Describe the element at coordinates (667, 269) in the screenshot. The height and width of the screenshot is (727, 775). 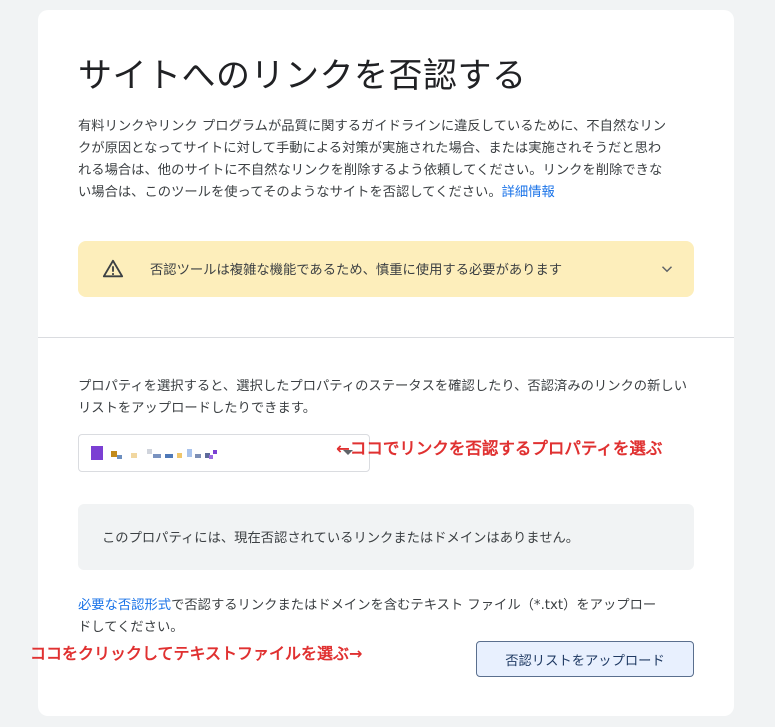
I see `chevron-down-icon` at that location.